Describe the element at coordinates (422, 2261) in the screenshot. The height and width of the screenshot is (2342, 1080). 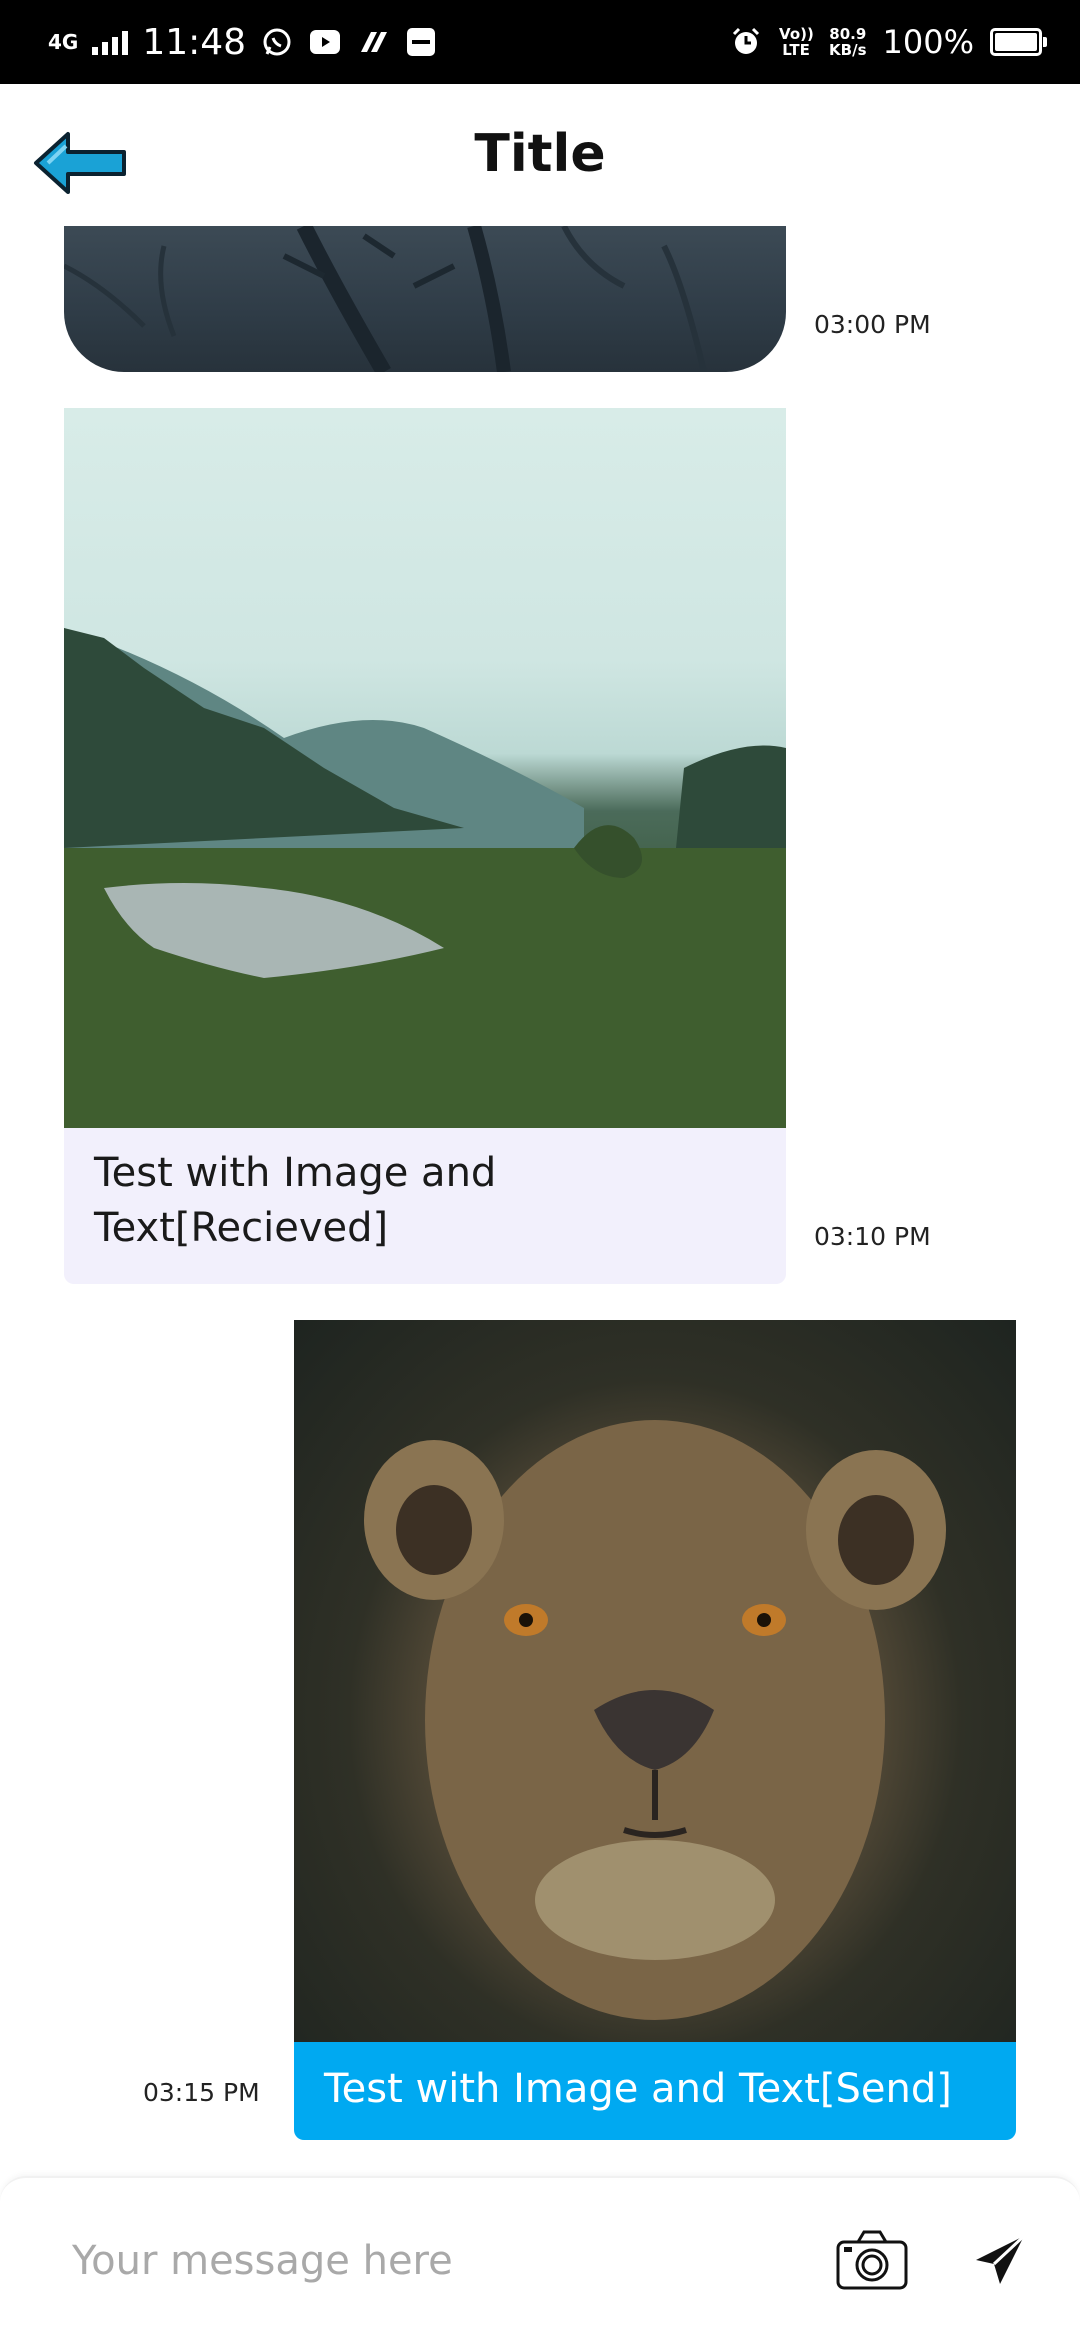
I see `message-input` at that location.